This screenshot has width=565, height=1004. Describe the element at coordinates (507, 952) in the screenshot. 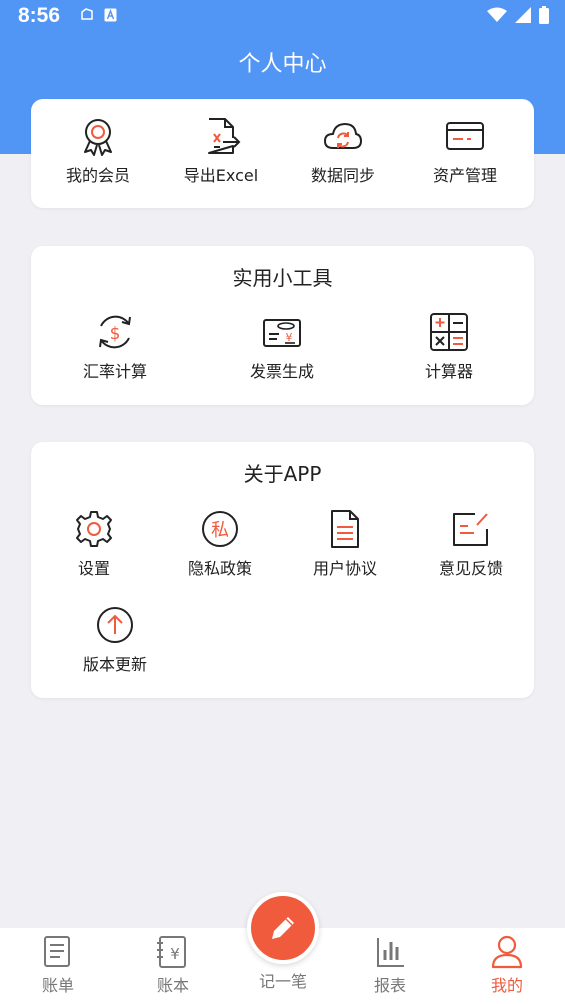

I see `user-icon` at that location.